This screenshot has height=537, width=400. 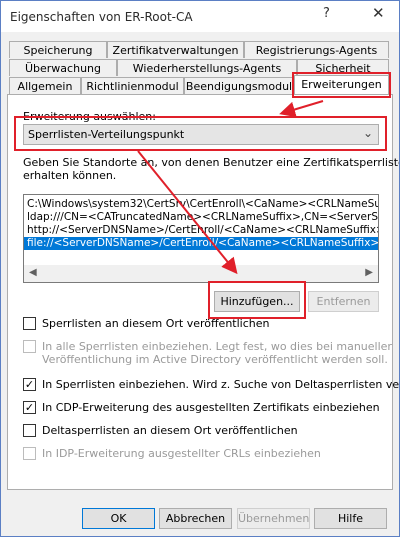 I want to click on arrow-to-dropdown, so click(x=301, y=109).